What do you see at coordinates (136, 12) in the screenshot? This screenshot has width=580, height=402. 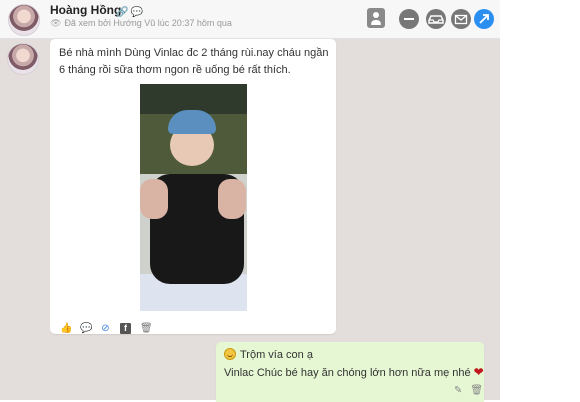 I see `chat-icon: 💬` at bounding box center [136, 12].